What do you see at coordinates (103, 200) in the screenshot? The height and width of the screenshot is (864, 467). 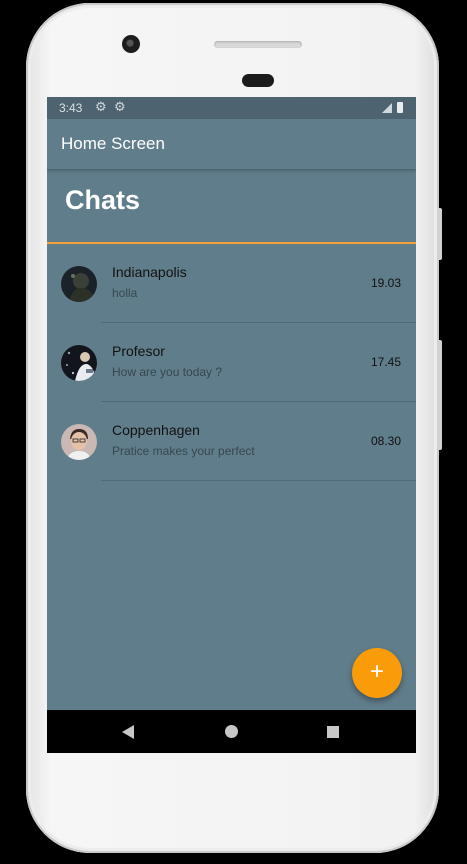 I see `page-title: Chats` at bounding box center [103, 200].